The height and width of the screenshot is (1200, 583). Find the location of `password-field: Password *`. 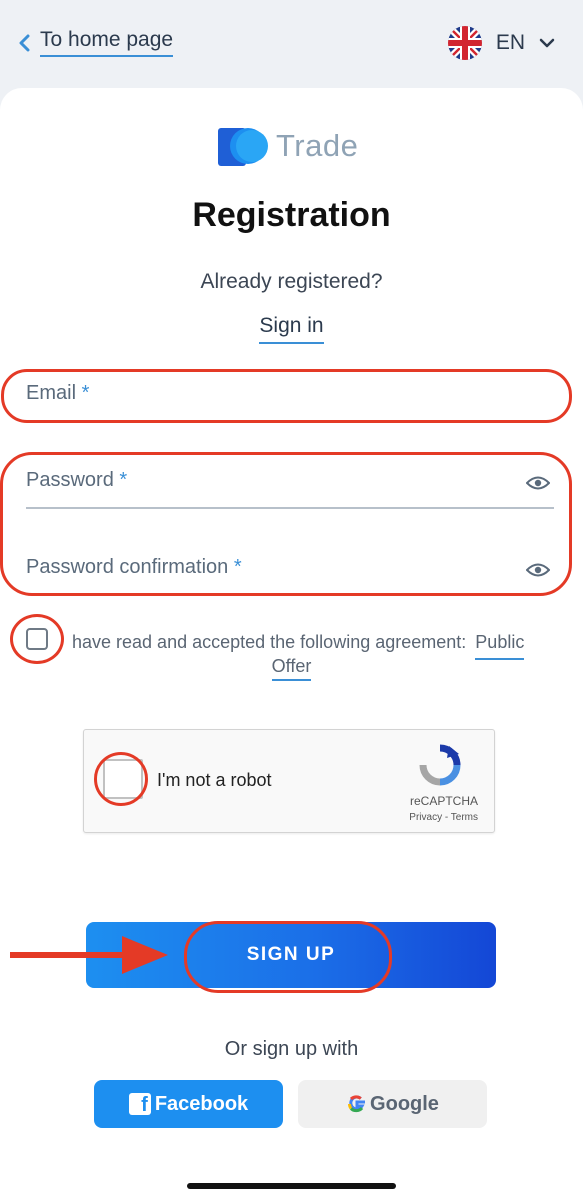

password-field: Password * is located at coordinates (76, 480).